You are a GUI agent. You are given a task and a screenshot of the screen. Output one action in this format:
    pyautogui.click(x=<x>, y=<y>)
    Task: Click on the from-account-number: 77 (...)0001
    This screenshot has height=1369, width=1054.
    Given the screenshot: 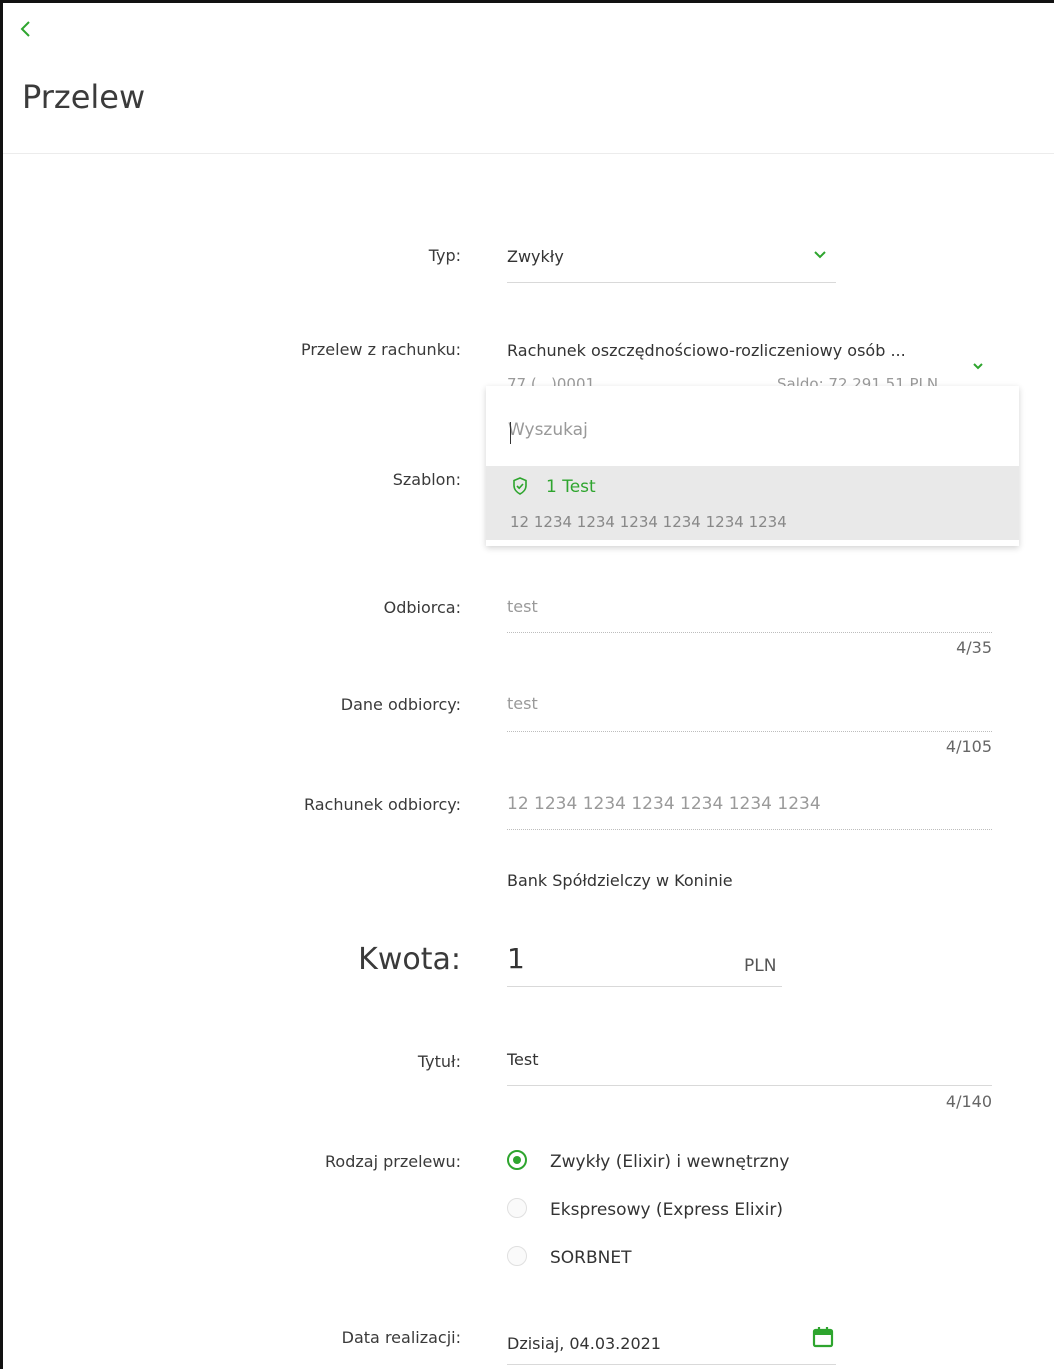 What is the action you would take?
    pyautogui.click(x=551, y=380)
    